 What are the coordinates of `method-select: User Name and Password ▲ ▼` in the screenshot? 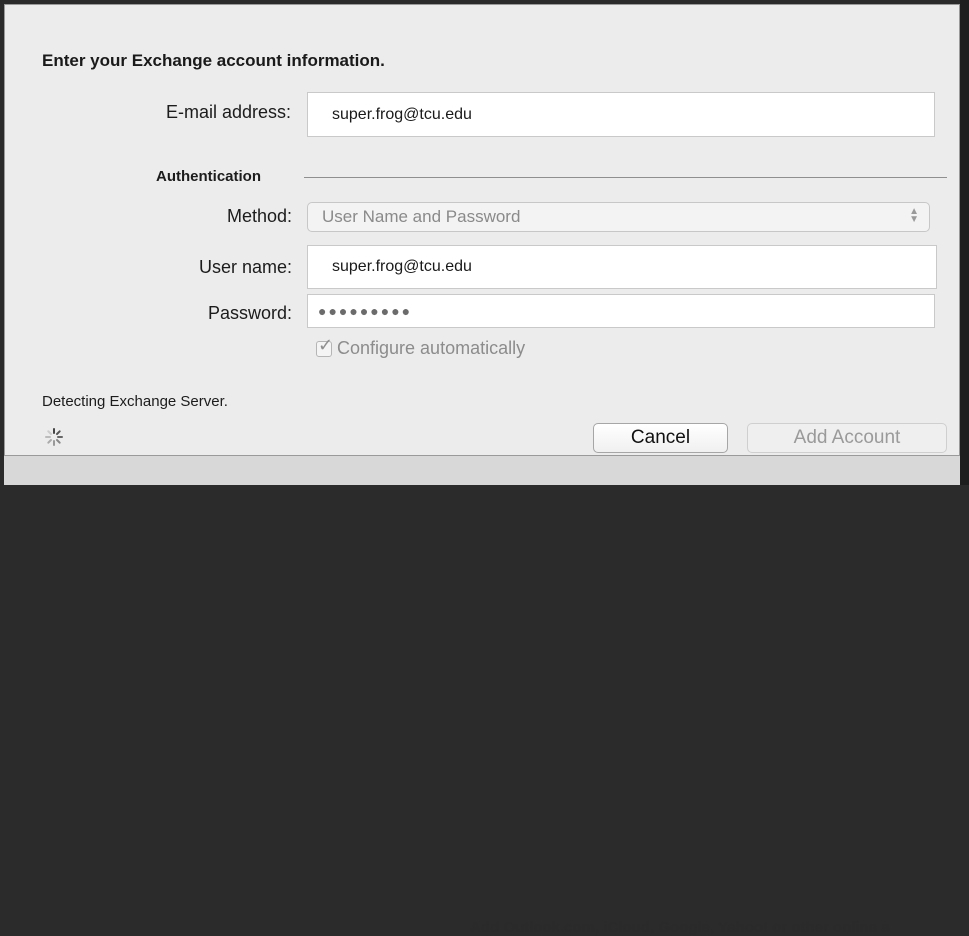 It's located at (618, 217).